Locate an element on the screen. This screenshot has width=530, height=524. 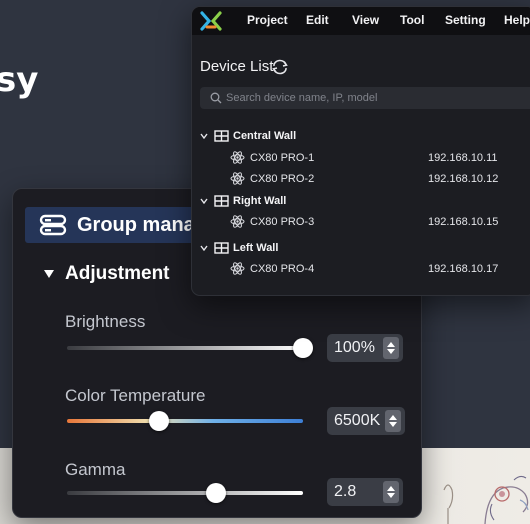
group-name: Right Wall is located at coordinates (260, 201).